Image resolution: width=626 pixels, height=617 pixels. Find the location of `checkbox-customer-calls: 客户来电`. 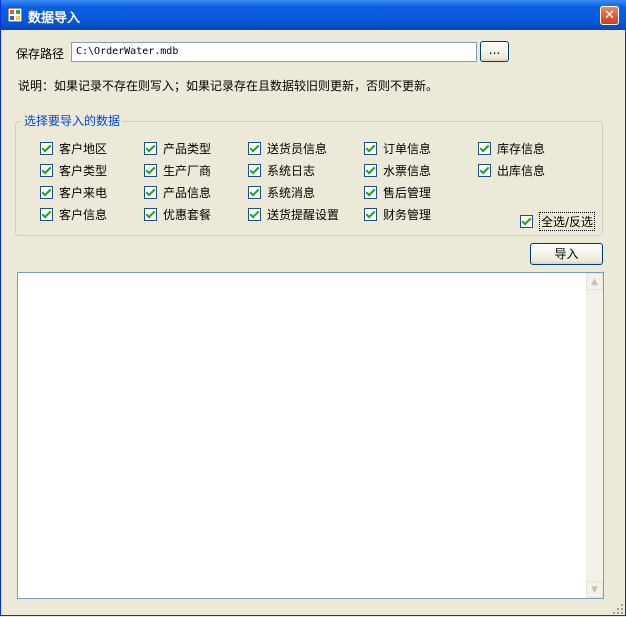

checkbox-customer-calls: 客户来电 is located at coordinates (73, 192).